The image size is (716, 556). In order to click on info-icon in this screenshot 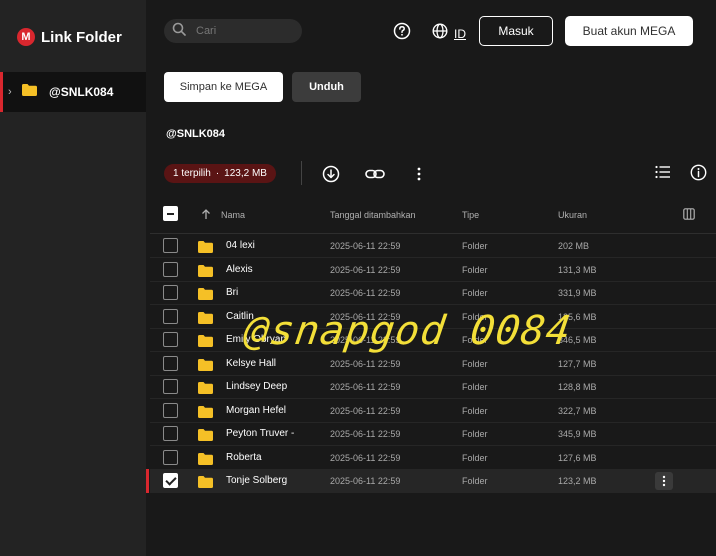, I will do `click(698, 175)`.